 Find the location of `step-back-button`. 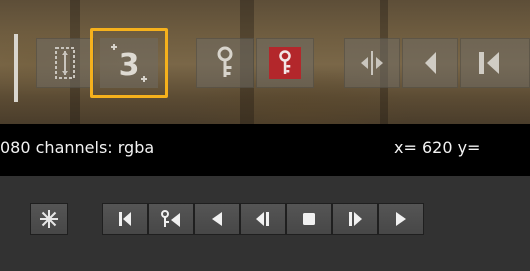

step-back-button is located at coordinates (263, 219).